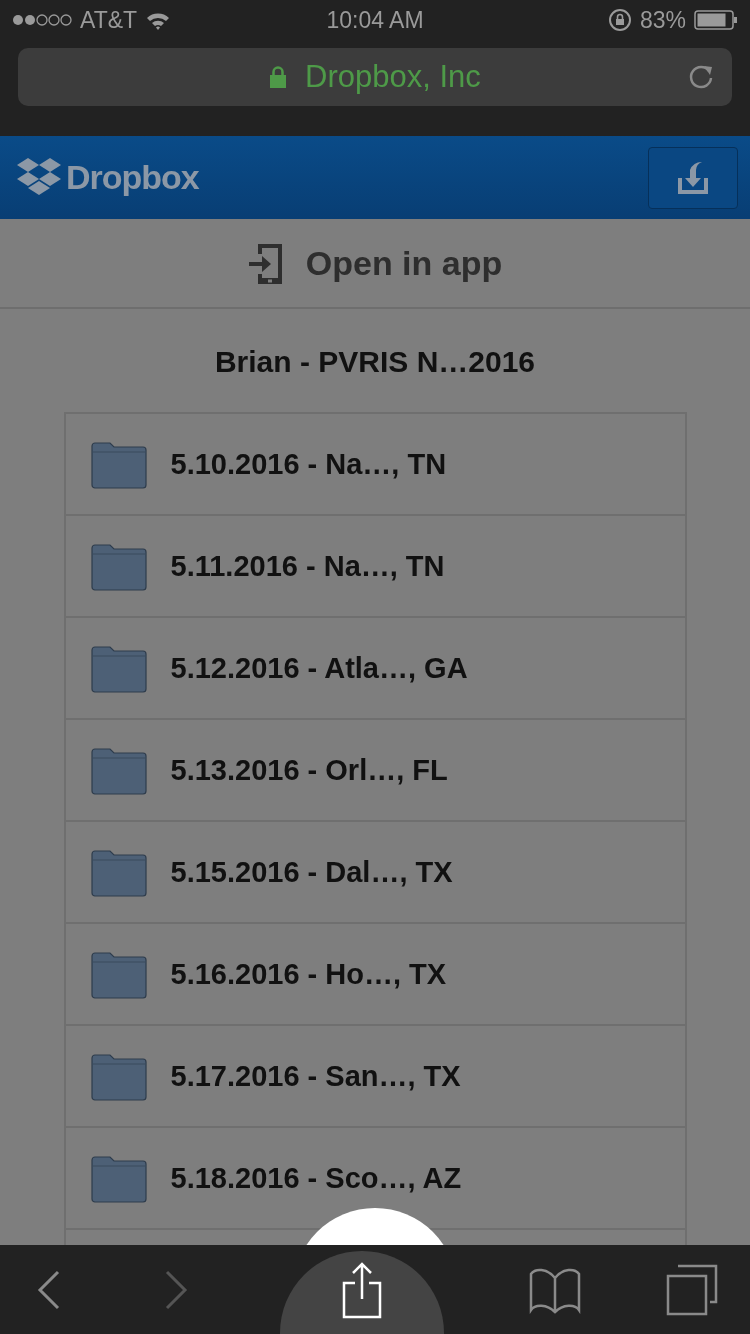  Describe the element at coordinates (375, 362) in the screenshot. I see `folder-title: Brian - PVRIS N…2016` at that location.